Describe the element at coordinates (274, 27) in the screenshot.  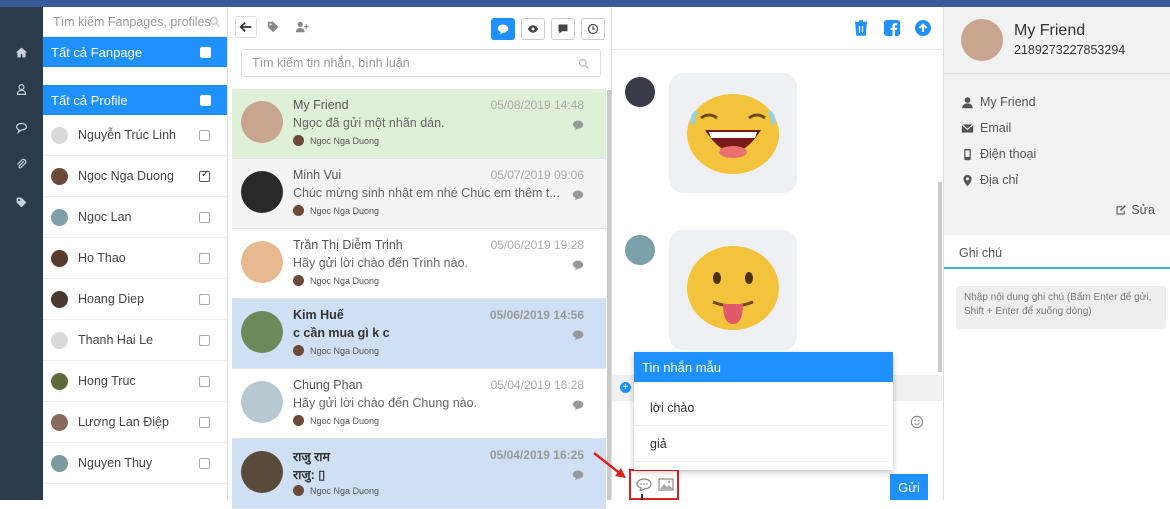
I see `tag-filter-button` at that location.